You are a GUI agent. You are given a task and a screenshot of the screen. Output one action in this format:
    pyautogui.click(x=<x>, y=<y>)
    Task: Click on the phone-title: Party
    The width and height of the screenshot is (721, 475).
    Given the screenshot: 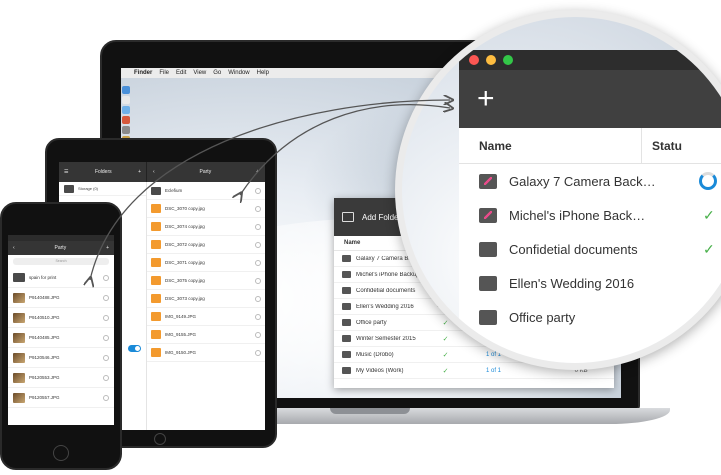 What is the action you would take?
    pyautogui.click(x=60, y=248)
    